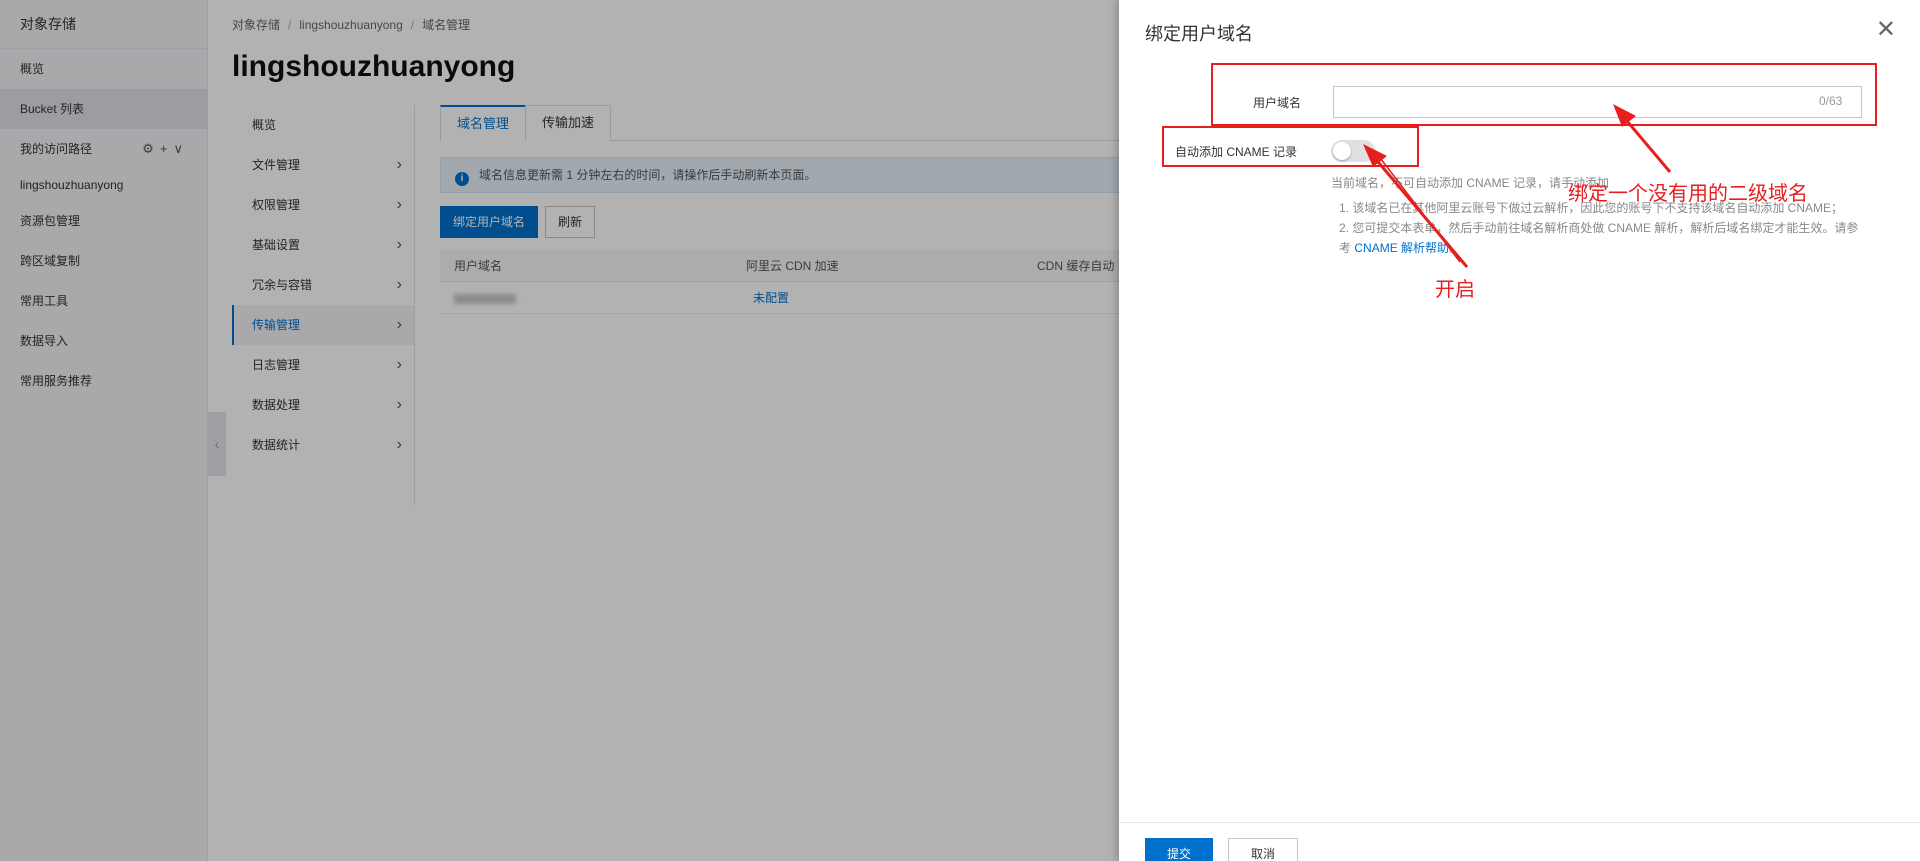  I want to click on annotation-domain-note: 绑定一个没有用的二级域名, so click(1688, 193).